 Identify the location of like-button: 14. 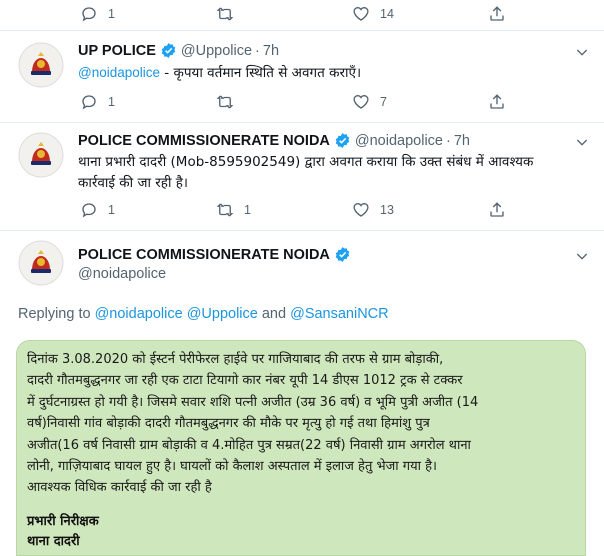
(420, 14).